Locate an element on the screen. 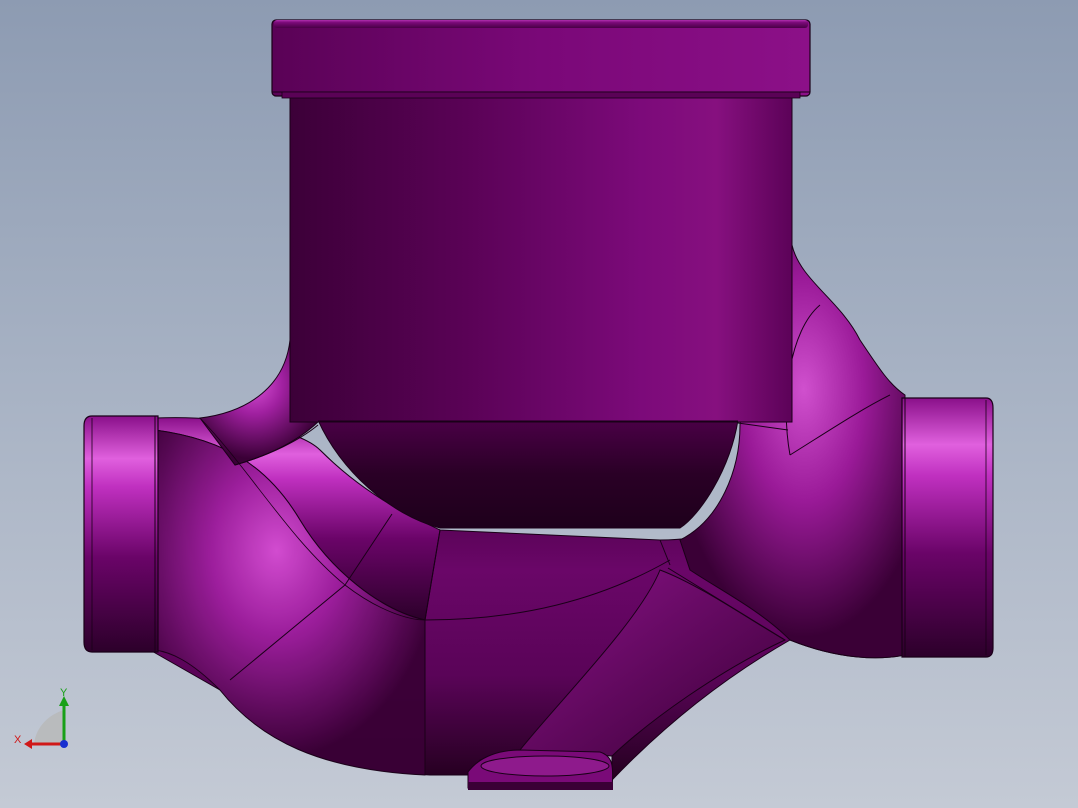  top-cap-rim is located at coordinates (541, 24).